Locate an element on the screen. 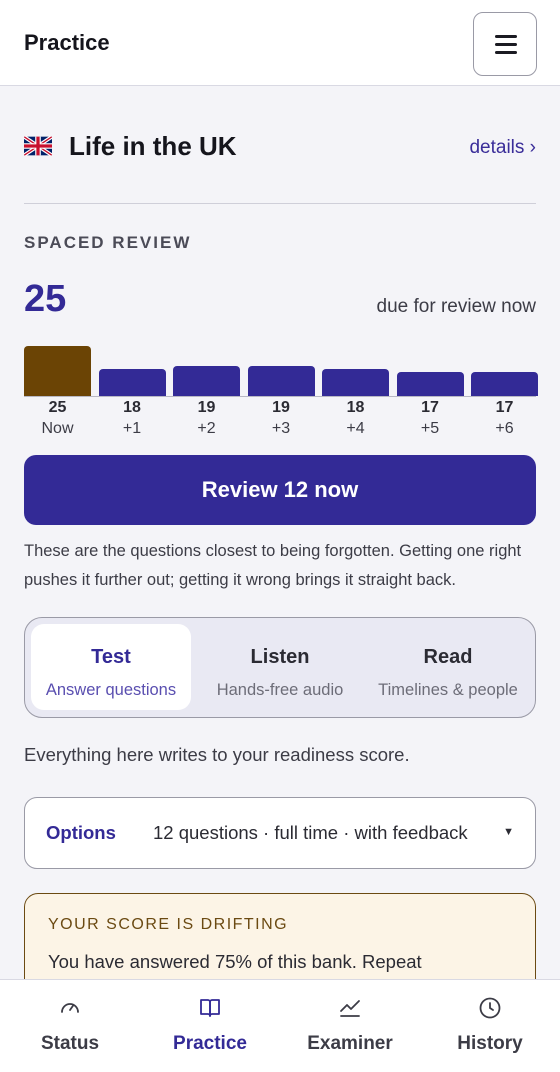 The height and width of the screenshot is (1072, 560). chart-category-label: Now is located at coordinates (57, 428).